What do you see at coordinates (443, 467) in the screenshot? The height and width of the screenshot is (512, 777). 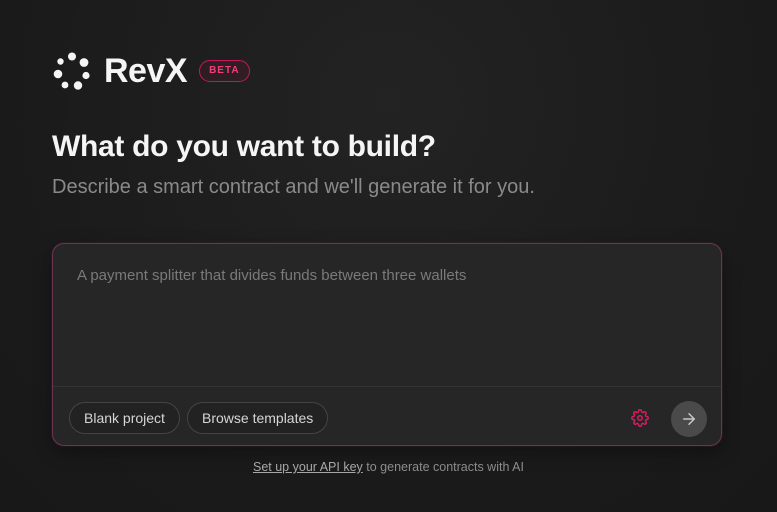 I see `api-key-note-text: to generate contracts with AI` at bounding box center [443, 467].